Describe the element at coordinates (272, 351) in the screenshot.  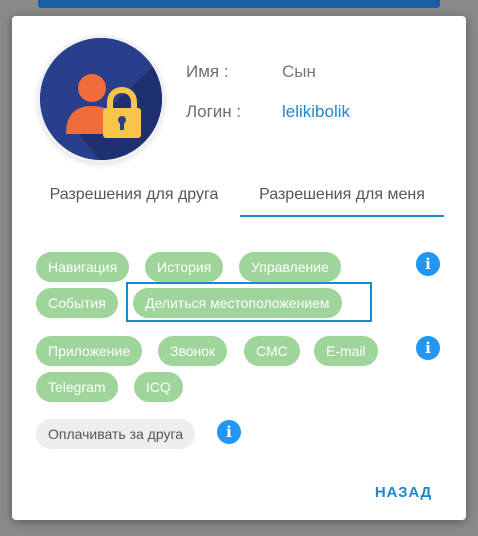
I see `chip-sms: СМС` at that location.